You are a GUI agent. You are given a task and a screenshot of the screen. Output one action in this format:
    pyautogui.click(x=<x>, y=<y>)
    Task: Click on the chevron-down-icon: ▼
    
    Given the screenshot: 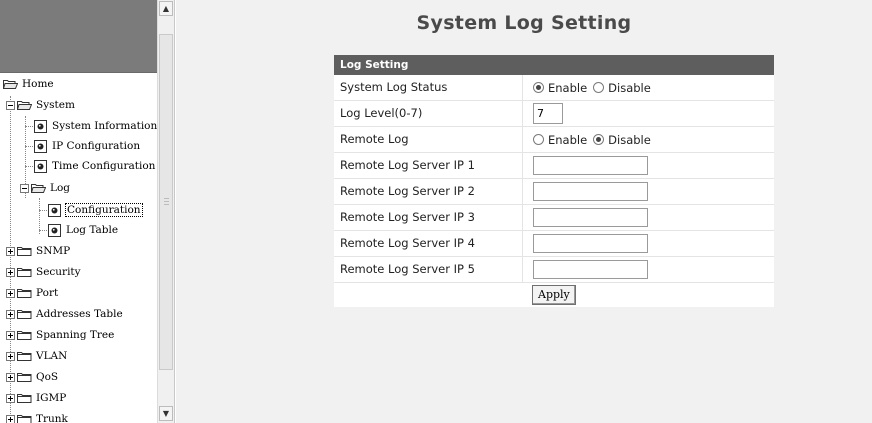 What is the action you would take?
    pyautogui.click(x=166, y=413)
    